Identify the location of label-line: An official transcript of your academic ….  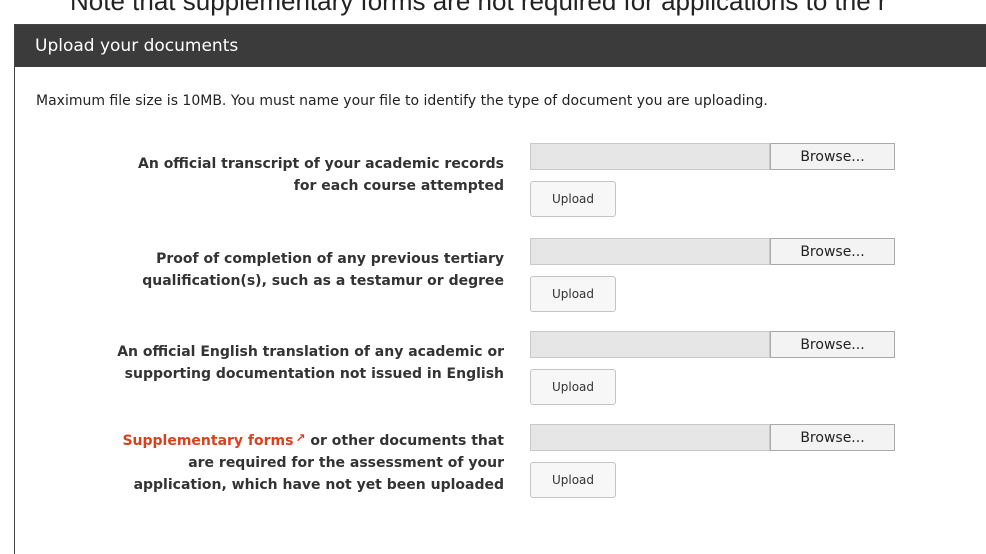
(321, 164).